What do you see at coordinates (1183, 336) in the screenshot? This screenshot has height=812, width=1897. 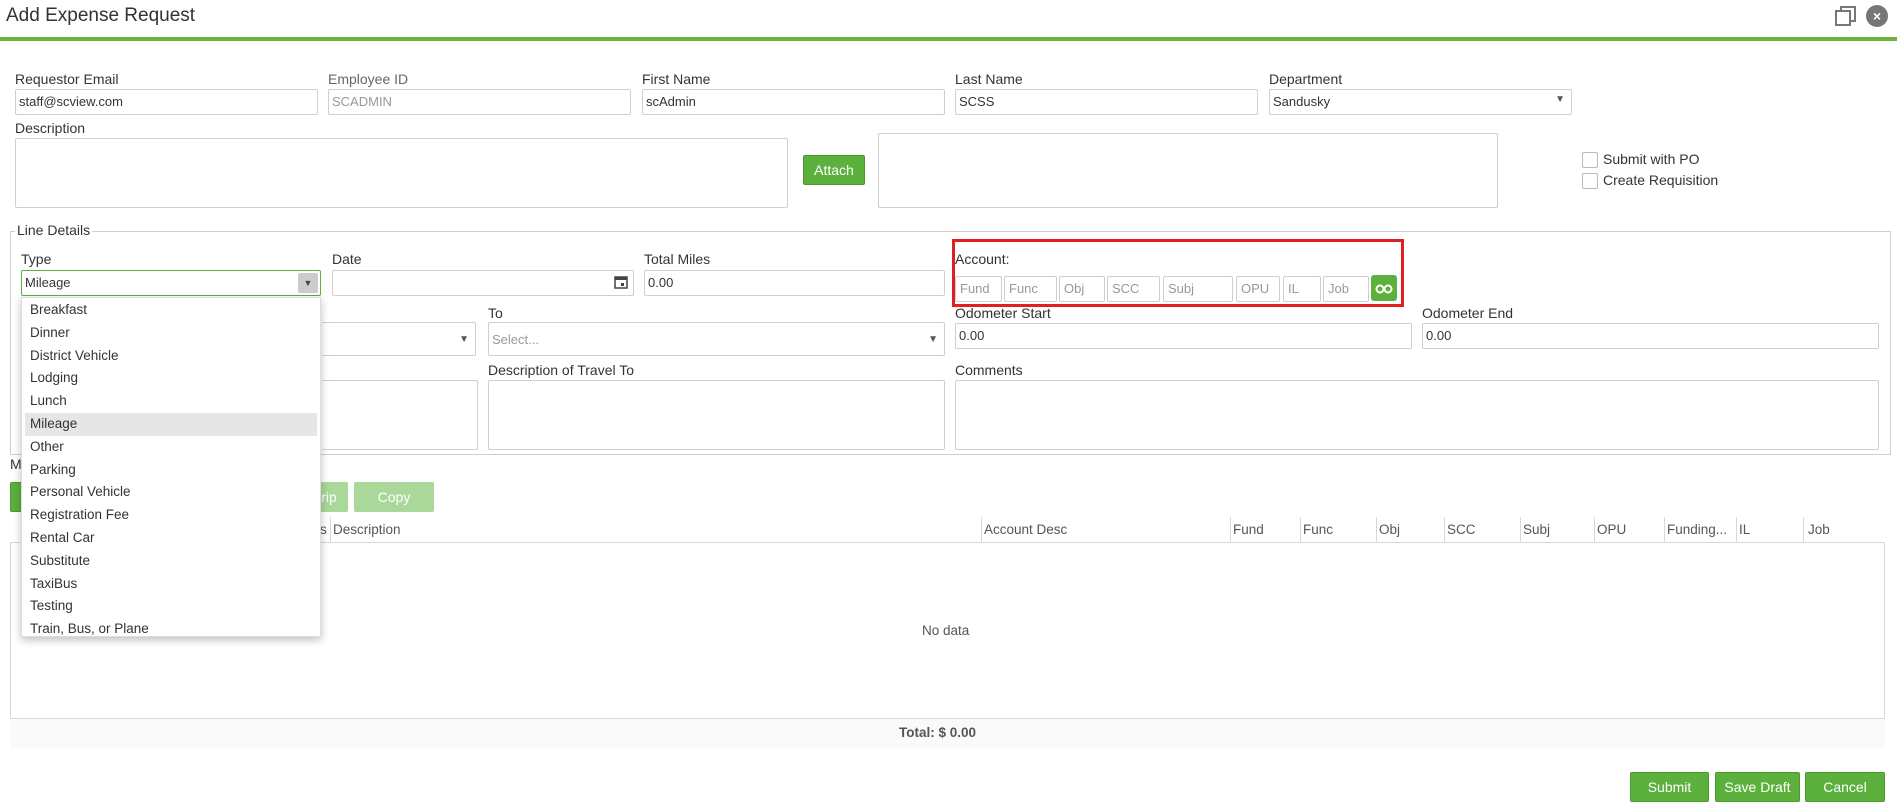 I see `odometer-start-field: 0.00` at bounding box center [1183, 336].